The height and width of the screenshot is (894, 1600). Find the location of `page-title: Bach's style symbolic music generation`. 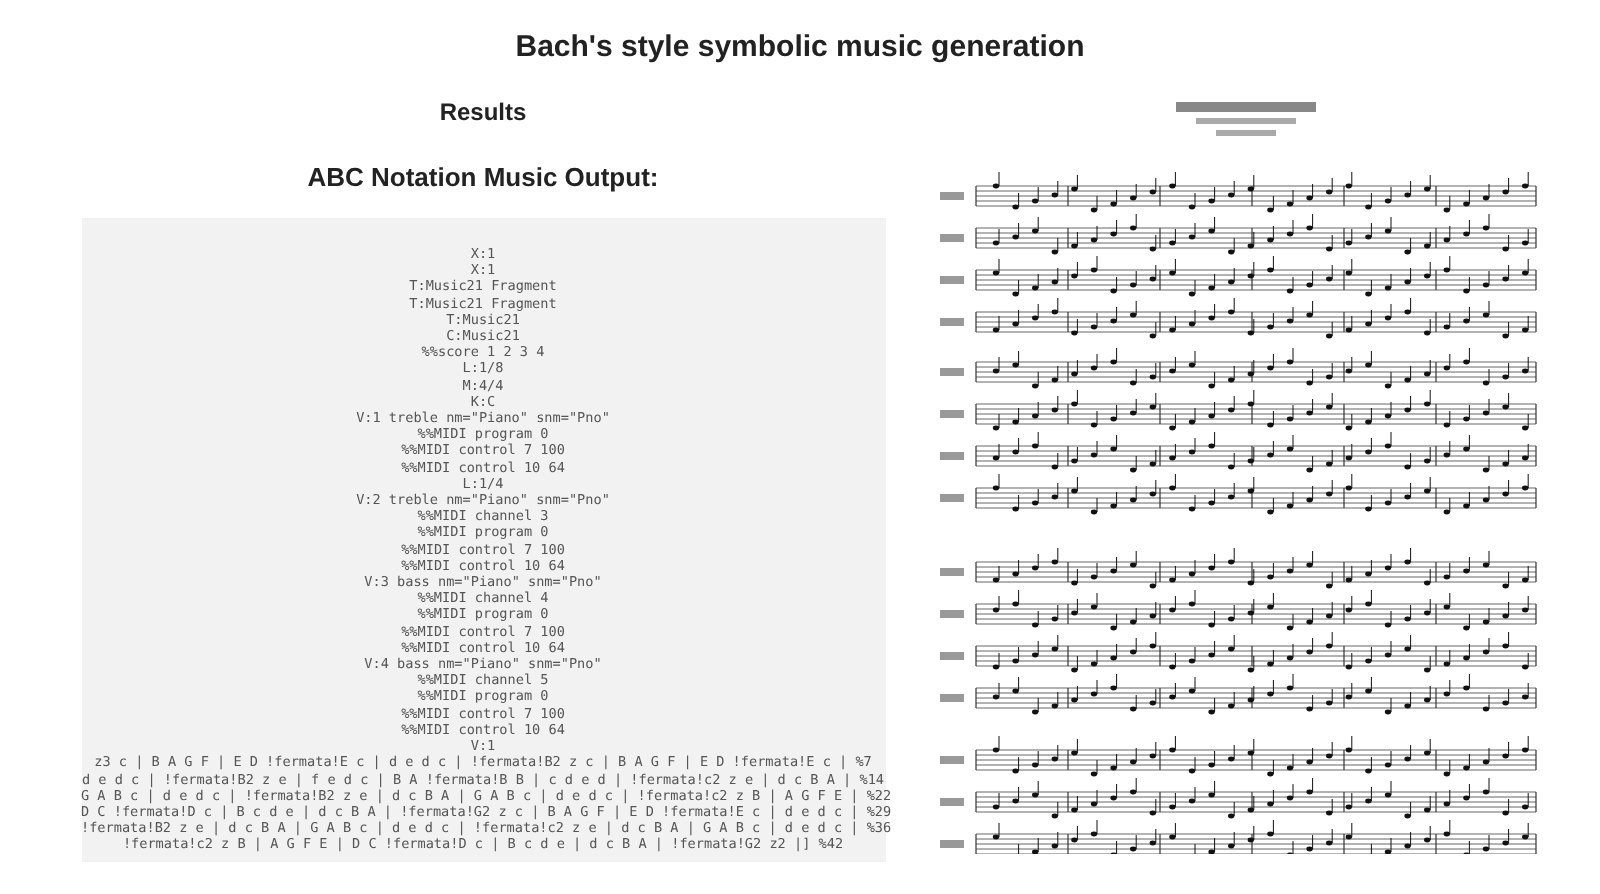

page-title: Bach's style symbolic music generation is located at coordinates (800, 48).